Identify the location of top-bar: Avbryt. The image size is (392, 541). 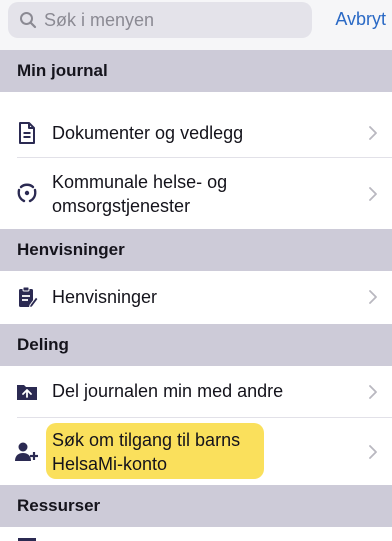
(196, 25).